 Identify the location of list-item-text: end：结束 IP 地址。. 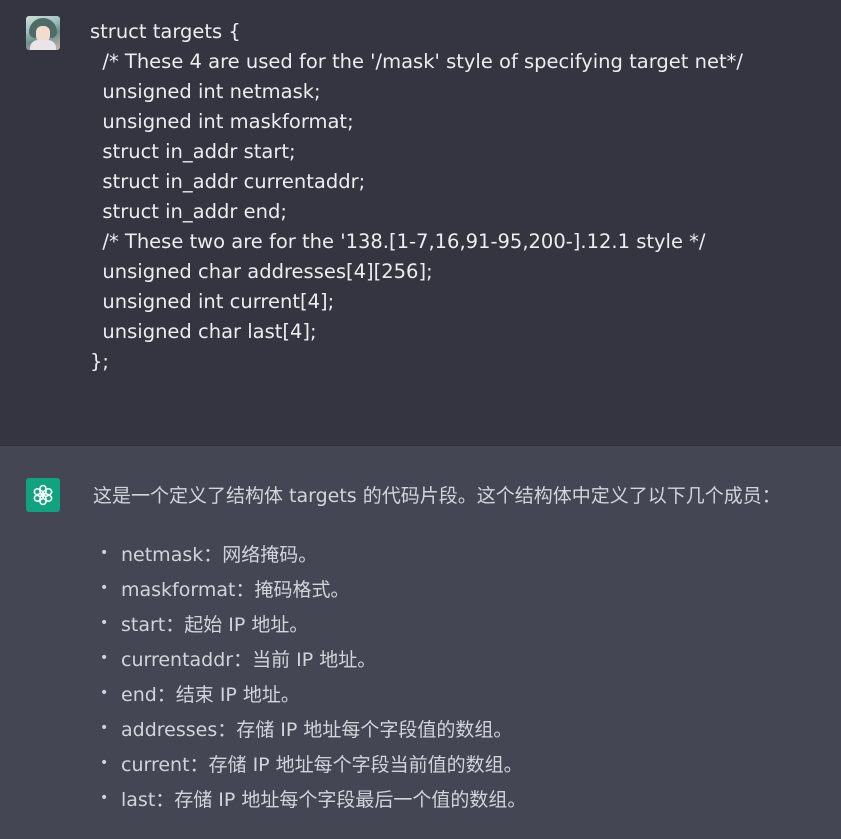
(210, 695).